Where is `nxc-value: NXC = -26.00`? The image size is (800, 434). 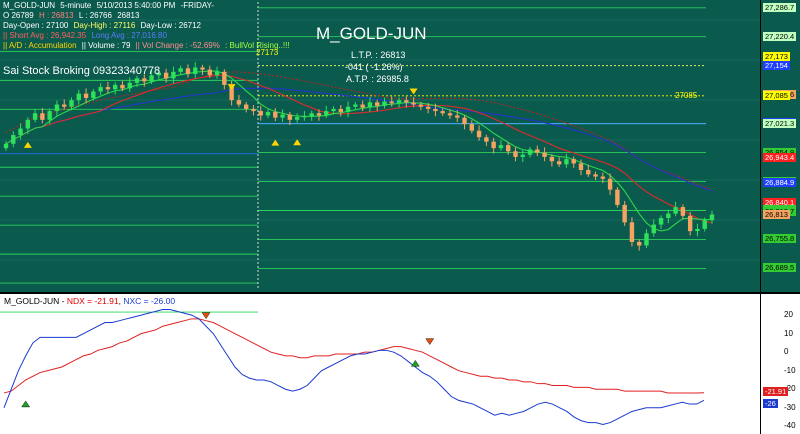 nxc-value: NXC = -26.00 is located at coordinates (149, 301).